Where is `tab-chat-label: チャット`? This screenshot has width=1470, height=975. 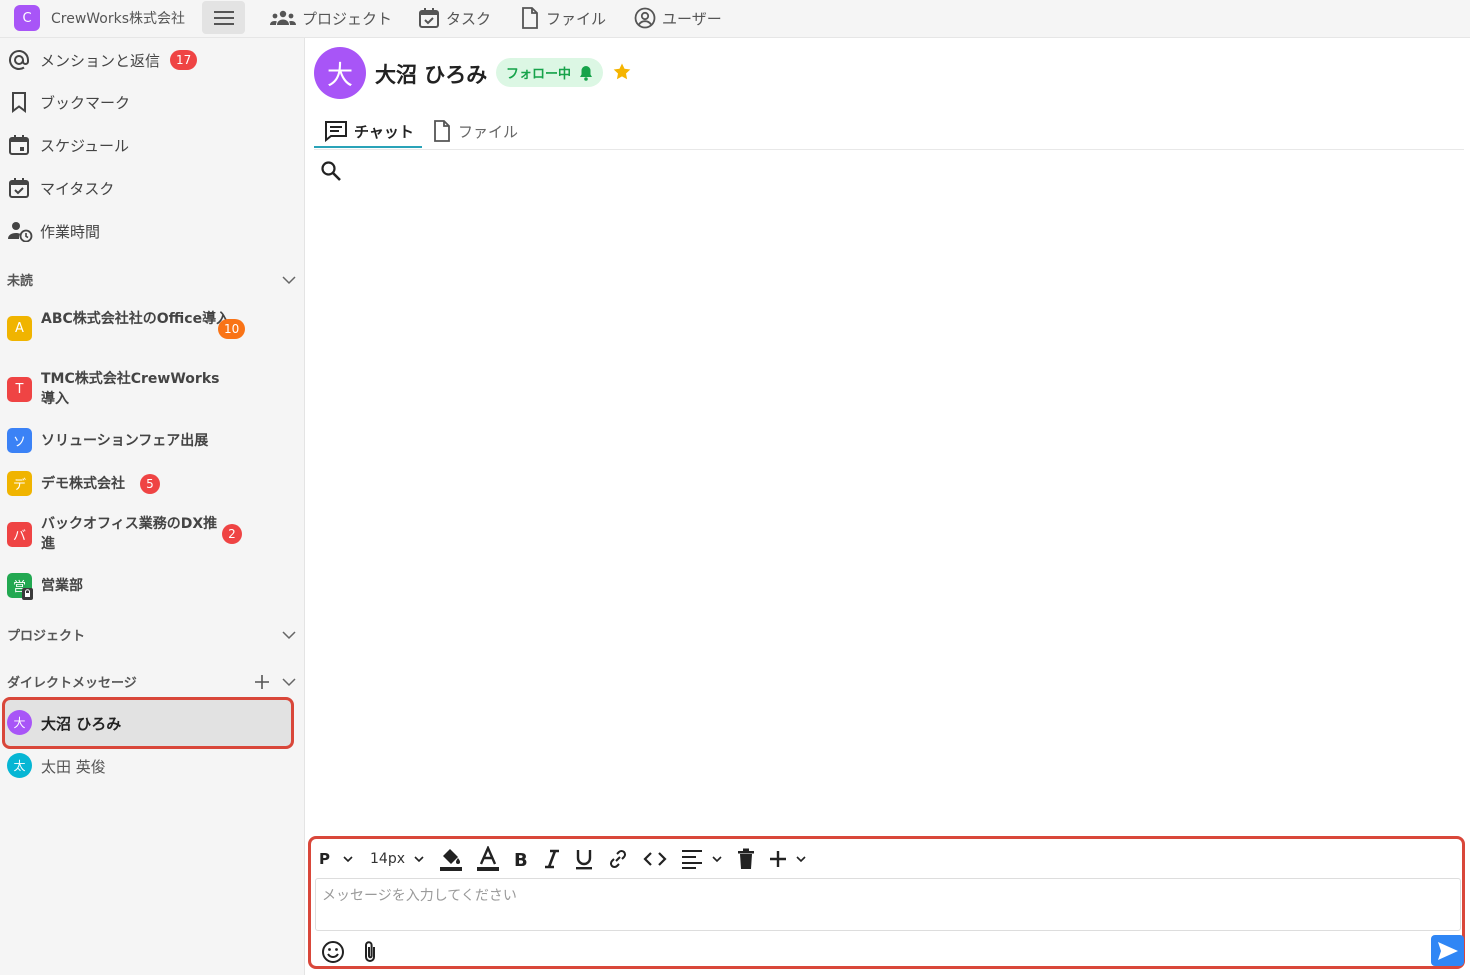 tab-chat-label: チャット is located at coordinates (384, 131).